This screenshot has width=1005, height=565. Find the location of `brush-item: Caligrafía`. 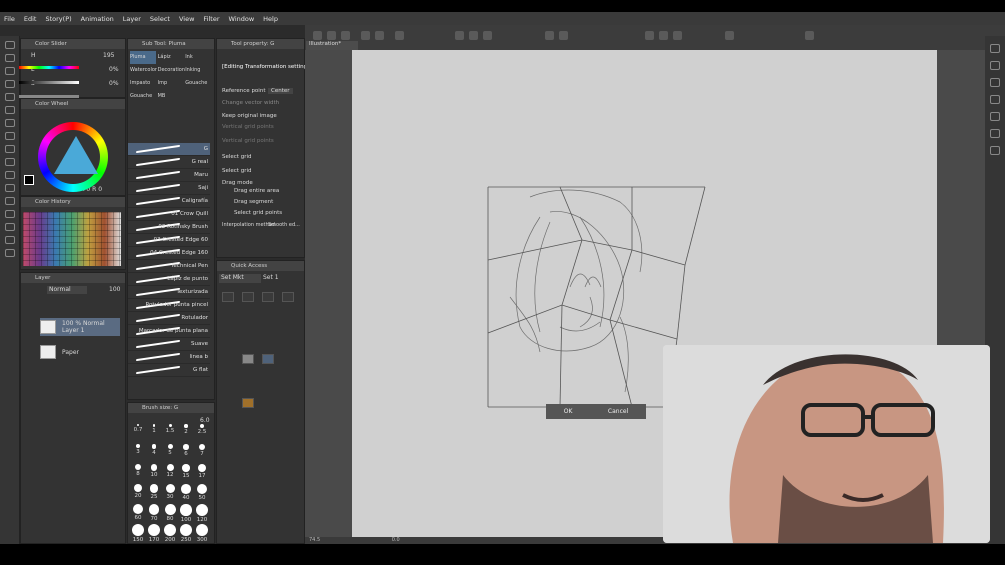

brush-item: Caligrafía is located at coordinates (169, 201).